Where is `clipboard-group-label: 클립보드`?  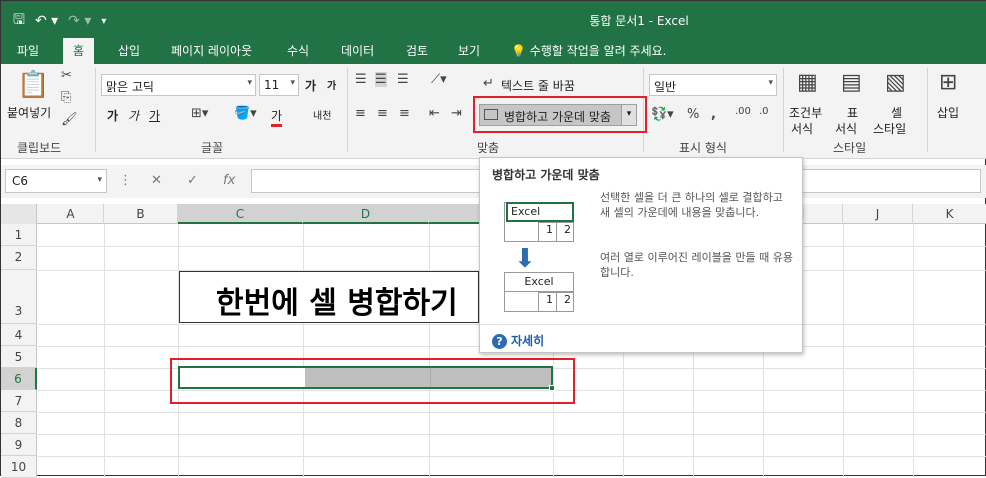
clipboard-group-label: 클립보드 is located at coordinates (39, 148).